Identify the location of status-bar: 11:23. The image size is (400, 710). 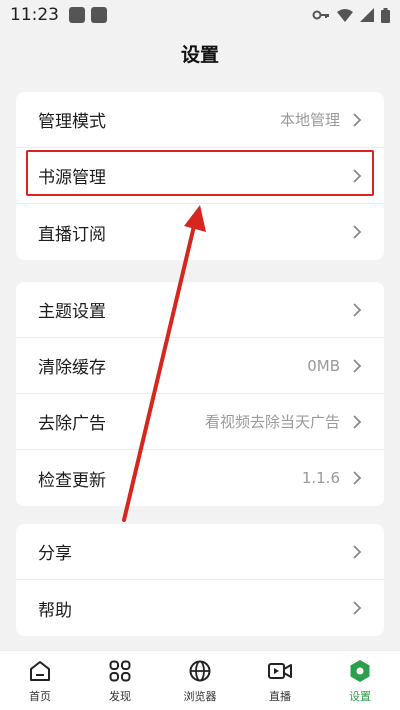
(200, 15).